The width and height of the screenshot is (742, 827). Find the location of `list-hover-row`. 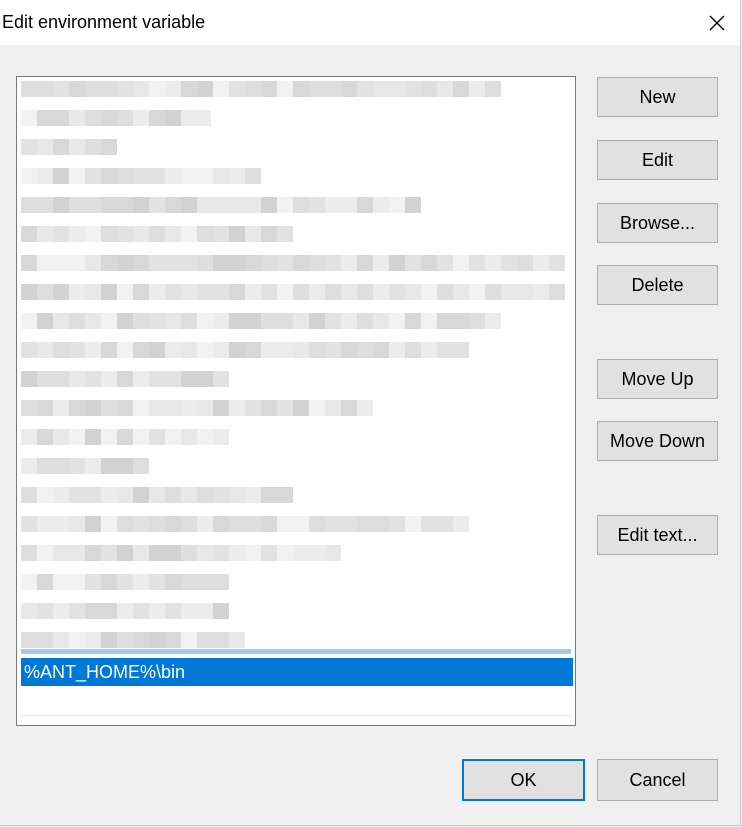

list-hover-row is located at coordinates (296, 651).